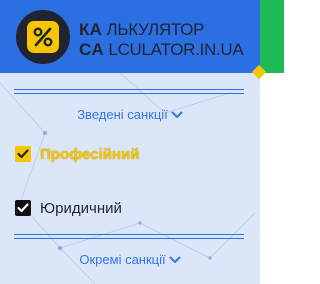  I want to click on option-professional: Професійний, so click(77, 154).